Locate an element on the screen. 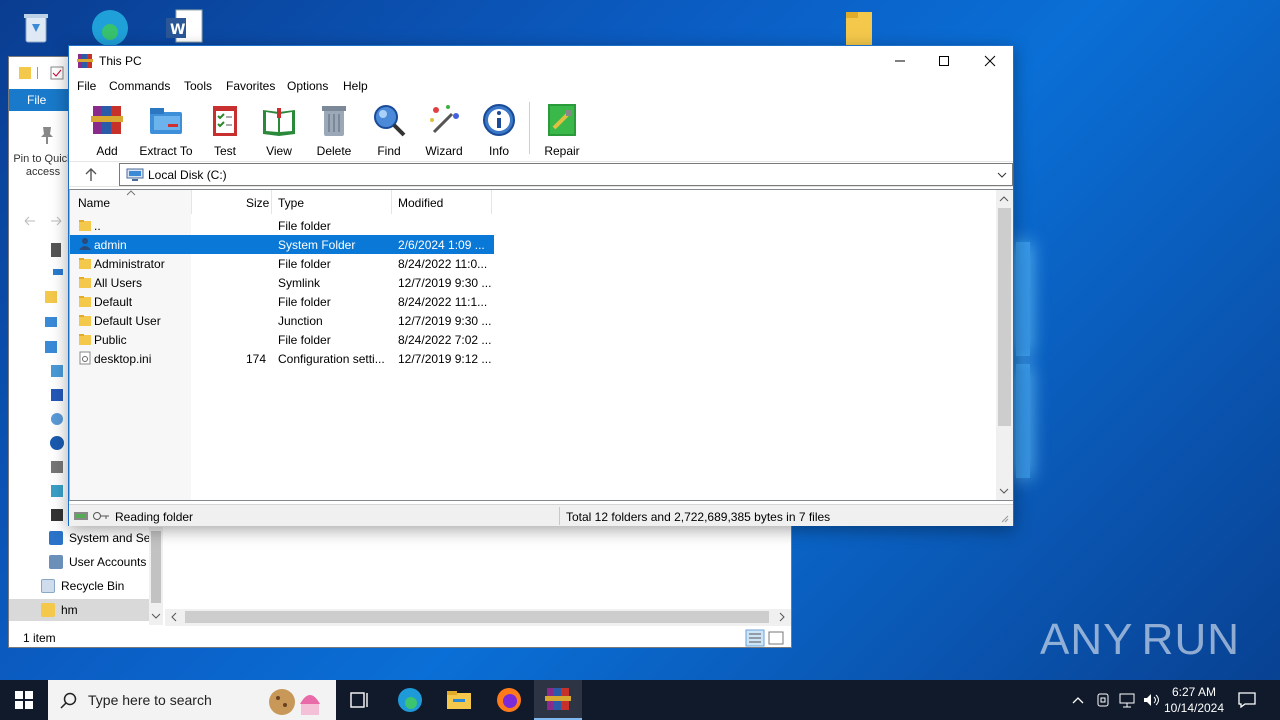 The width and height of the screenshot is (1280, 720). add-button: Add is located at coordinates (107, 130).